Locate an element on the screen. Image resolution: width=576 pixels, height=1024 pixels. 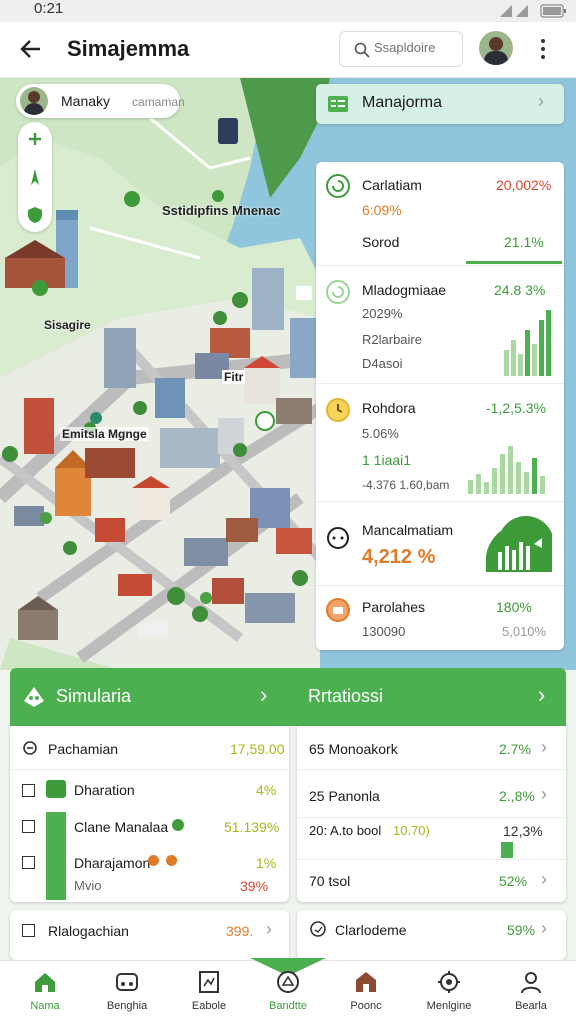
stat-value: 20,002% is located at coordinates (524, 185).